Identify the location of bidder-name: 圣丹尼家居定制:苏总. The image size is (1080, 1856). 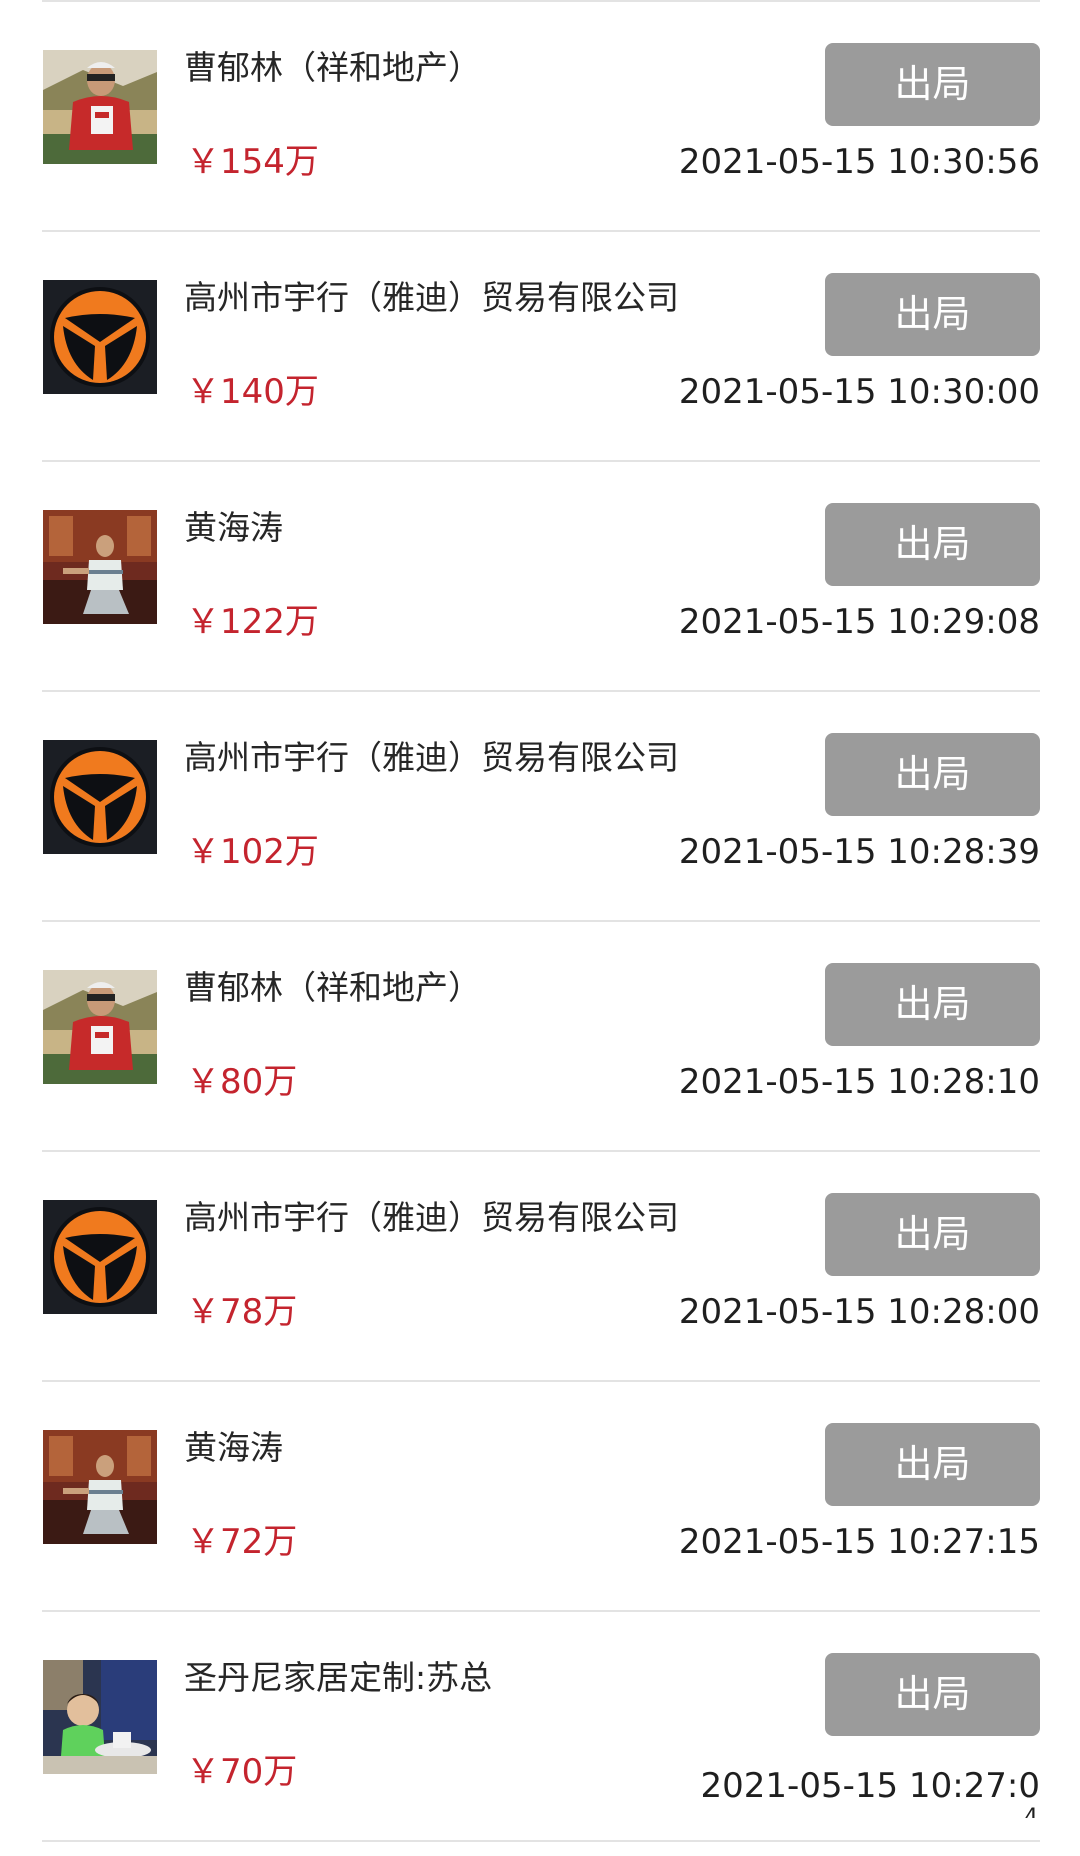
(338, 1677).